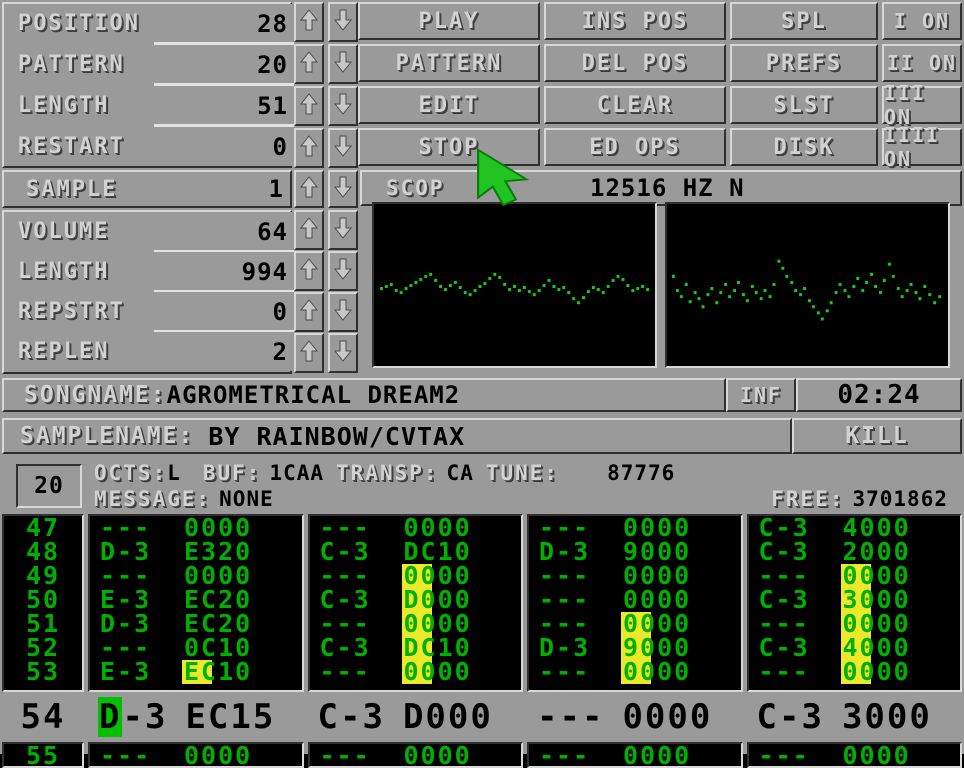 This screenshot has height=768, width=964. What do you see at coordinates (804, 21) in the screenshot?
I see `button-spl: SPL` at bounding box center [804, 21].